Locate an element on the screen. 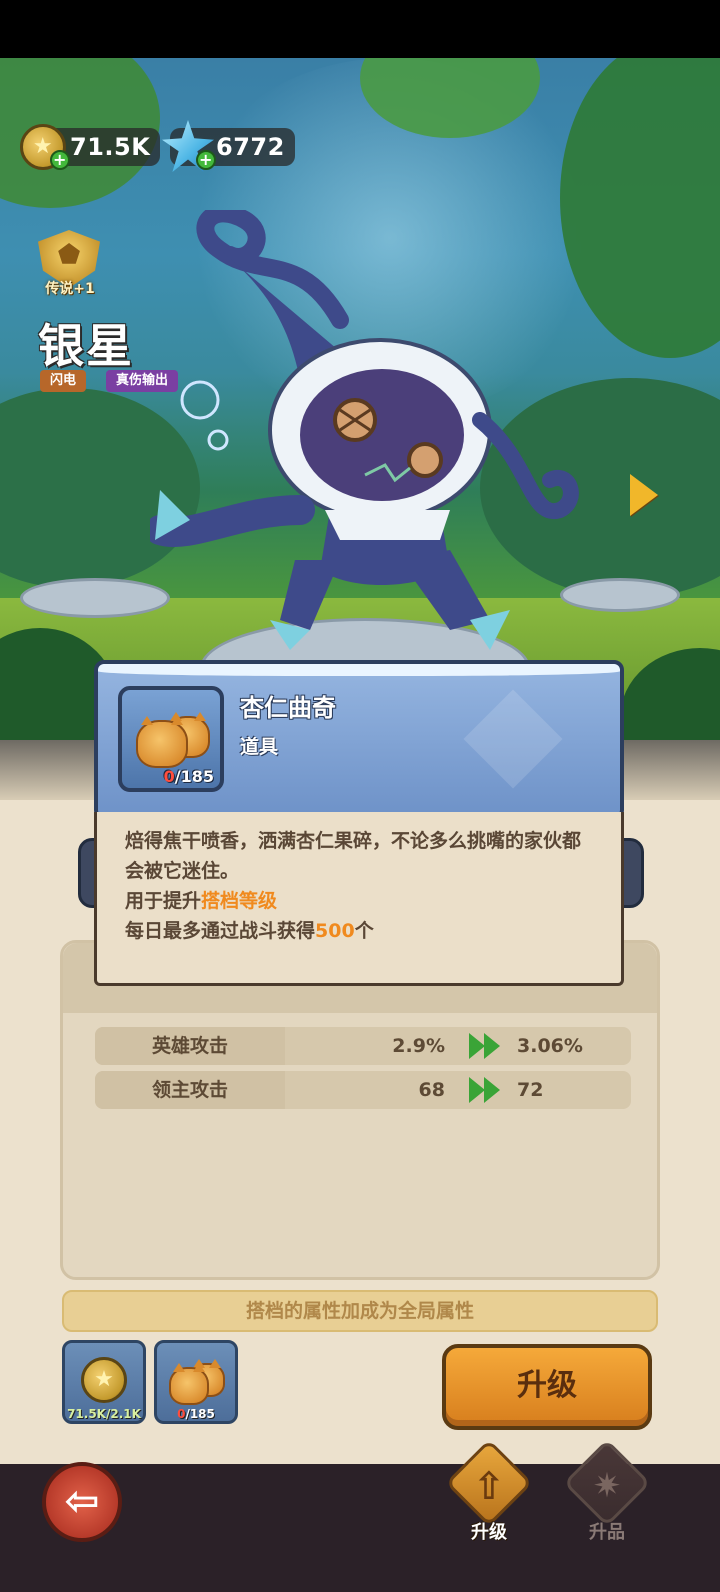  usage-prefix: 用于提升 is located at coordinates (163, 901).